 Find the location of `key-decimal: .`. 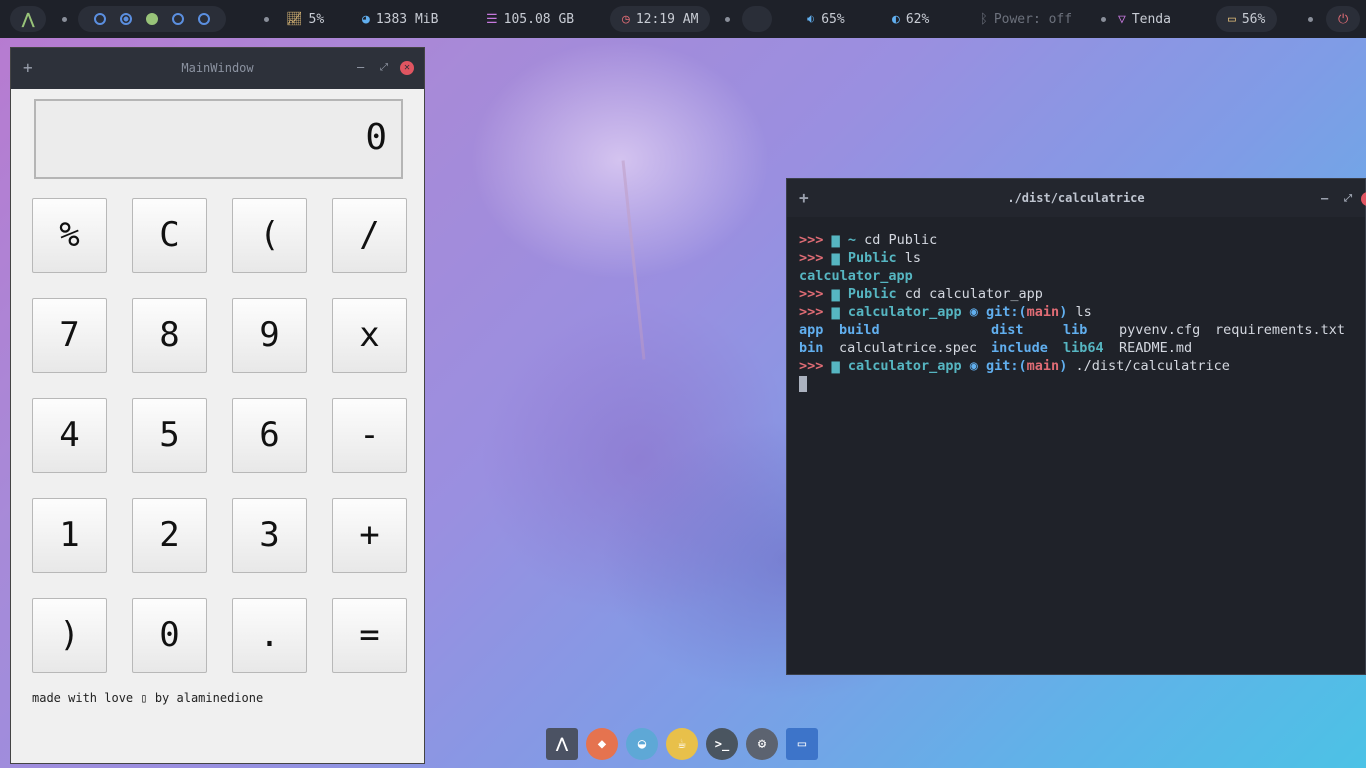

key-decimal: . is located at coordinates (269, 635).